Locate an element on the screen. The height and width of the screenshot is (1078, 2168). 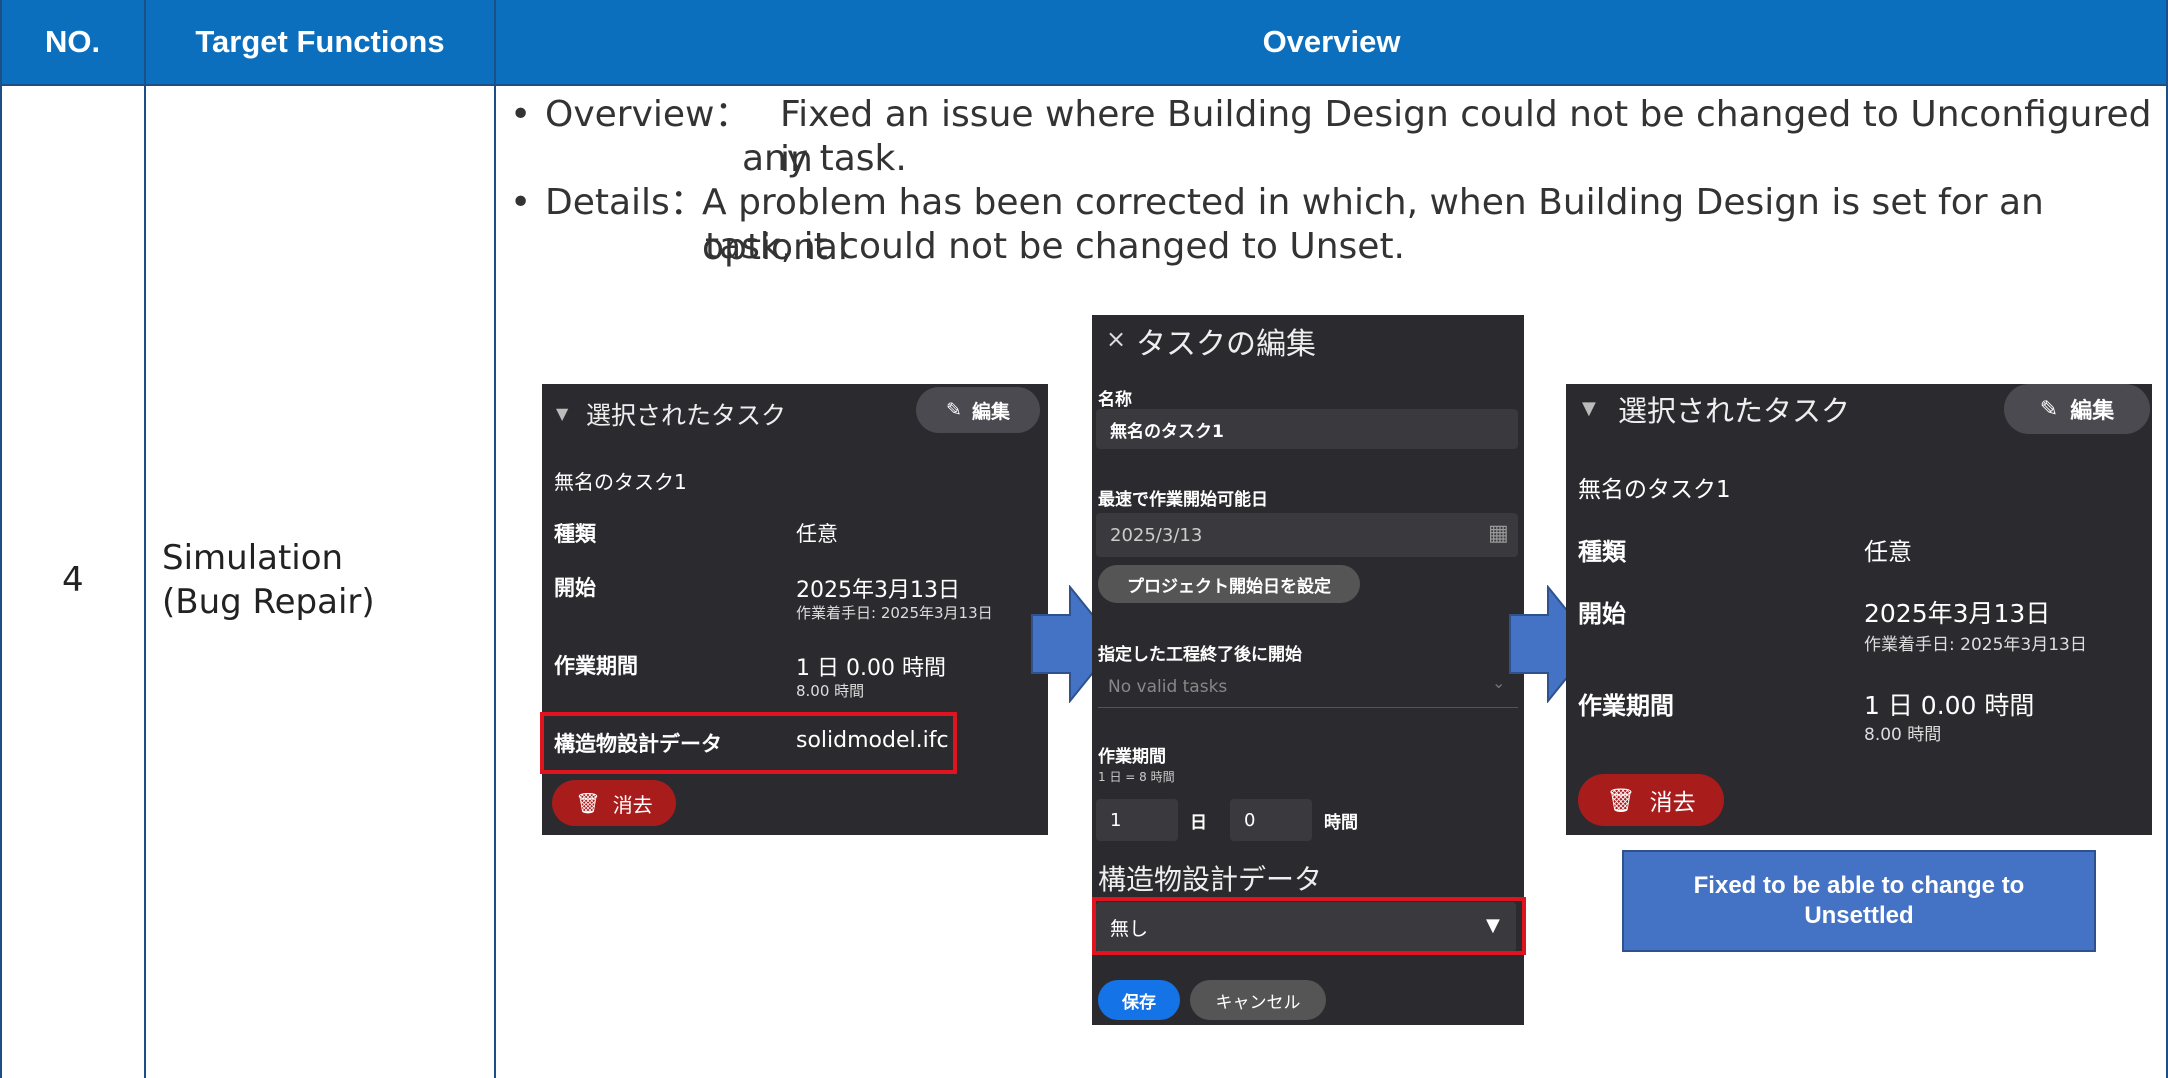
highlight-design-row is located at coordinates (748, 743).